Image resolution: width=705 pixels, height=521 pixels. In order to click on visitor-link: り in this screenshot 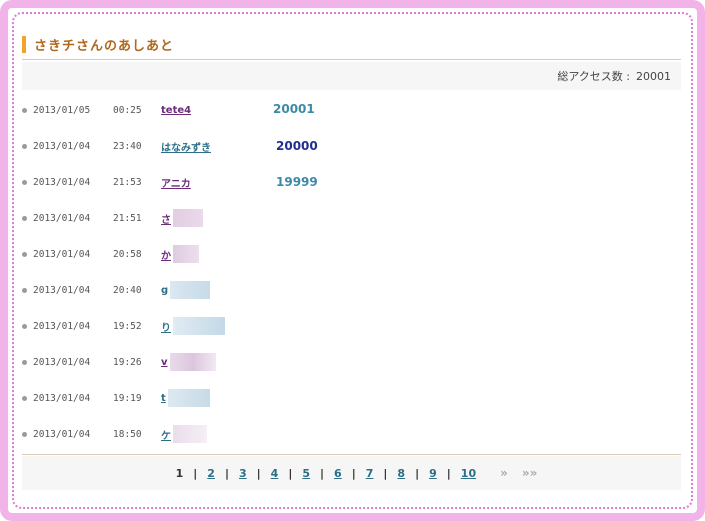, I will do `click(166, 326)`.